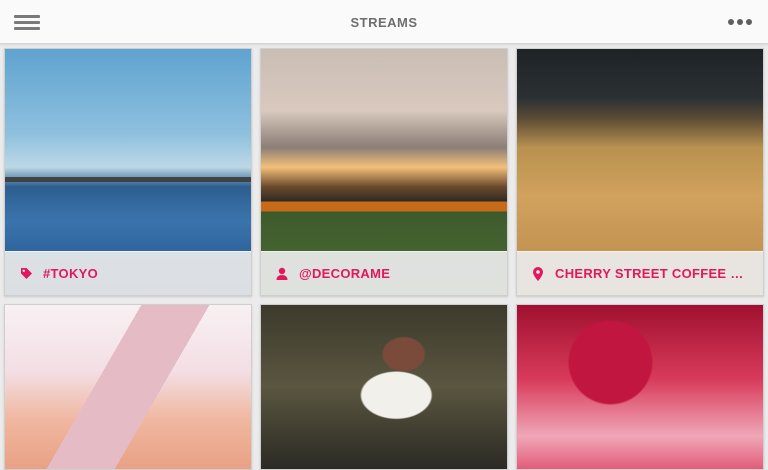 The height and width of the screenshot is (470, 768). I want to click on page-title: STREAMS, so click(384, 22).